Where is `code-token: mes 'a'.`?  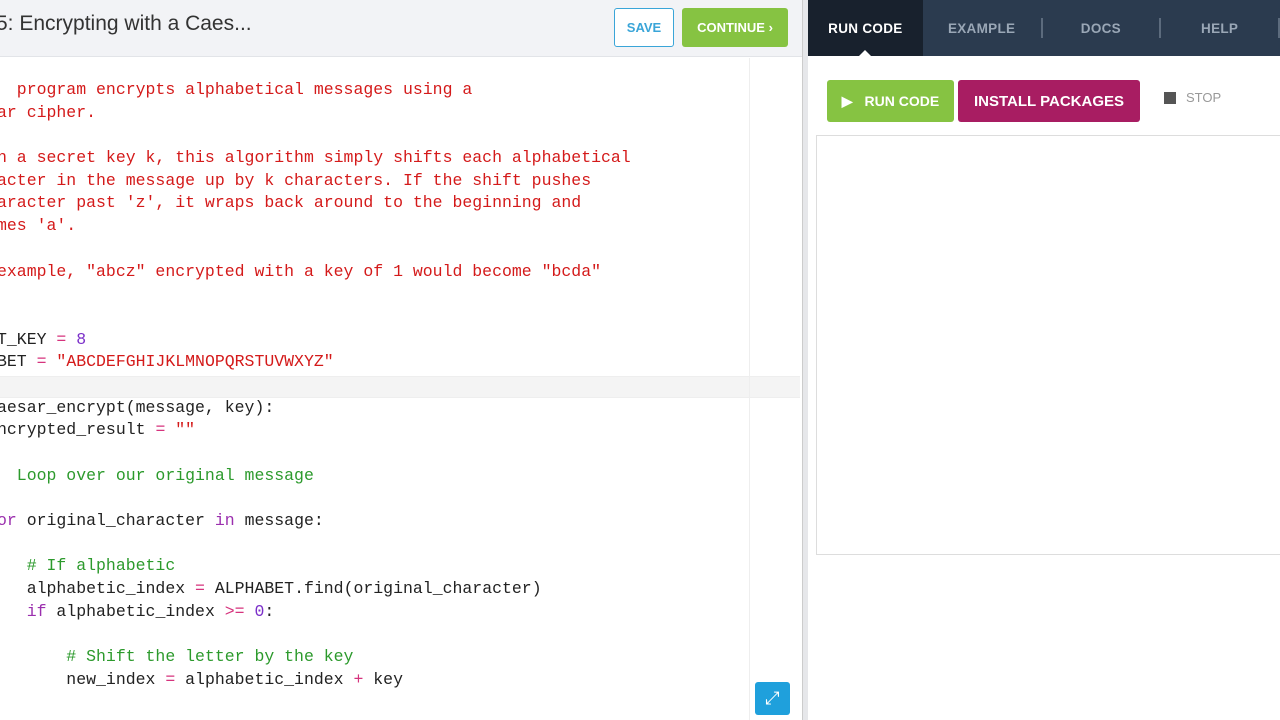 code-token: mes 'a'. is located at coordinates (38, 226).